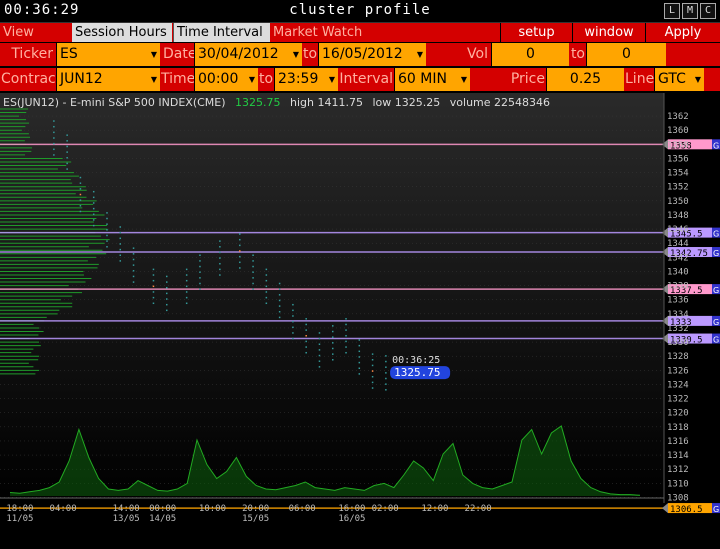  I want to click on window-button: window, so click(608, 32).